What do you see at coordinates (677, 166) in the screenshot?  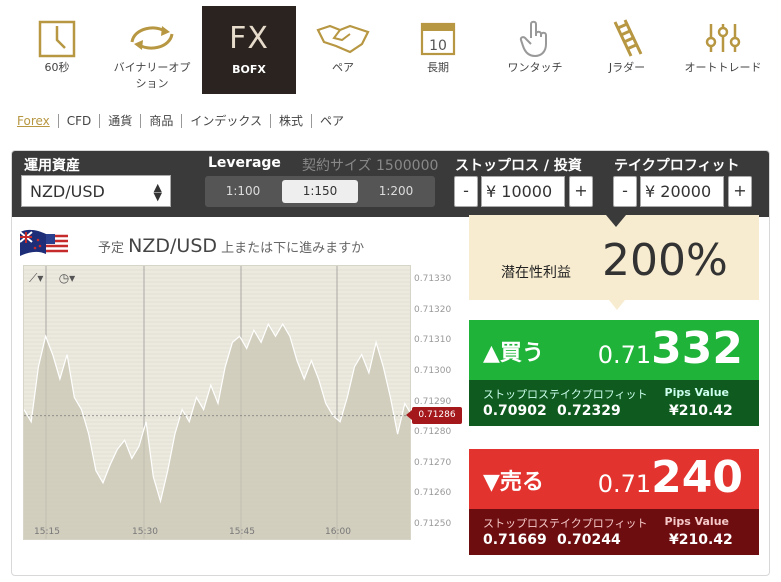 I see `takeprofit-label: テイクプロフィット` at bounding box center [677, 166].